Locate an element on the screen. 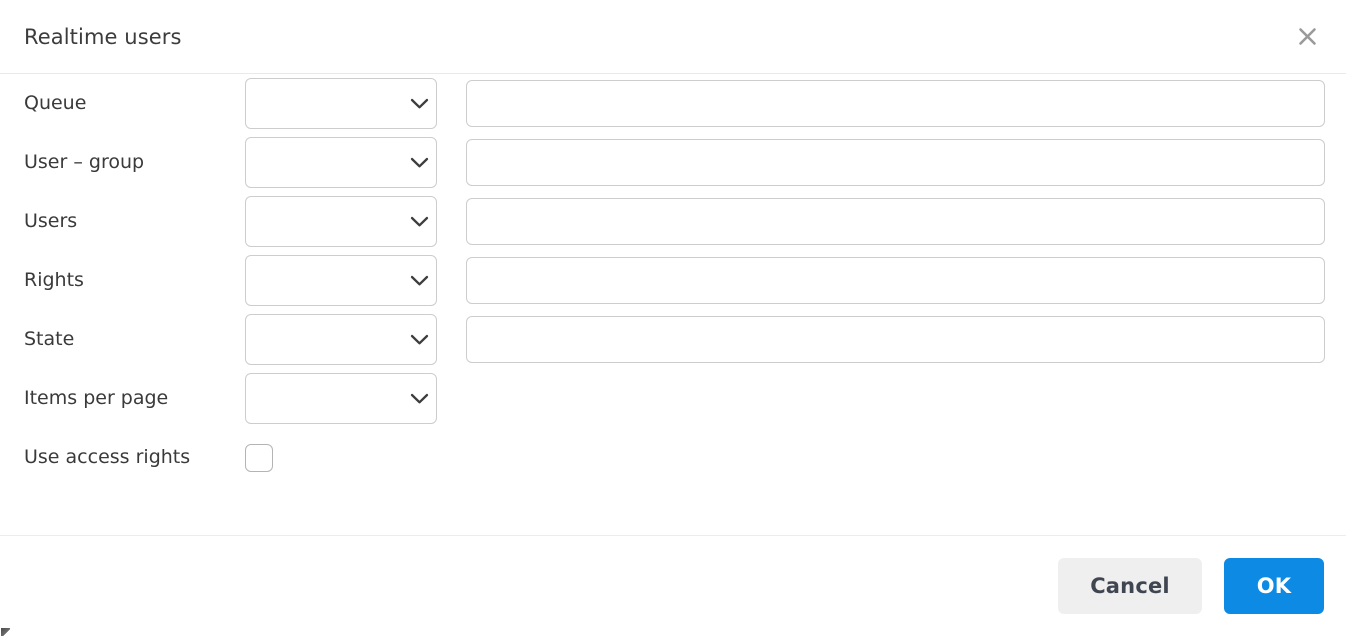  select-wrap-users is located at coordinates (341, 221).